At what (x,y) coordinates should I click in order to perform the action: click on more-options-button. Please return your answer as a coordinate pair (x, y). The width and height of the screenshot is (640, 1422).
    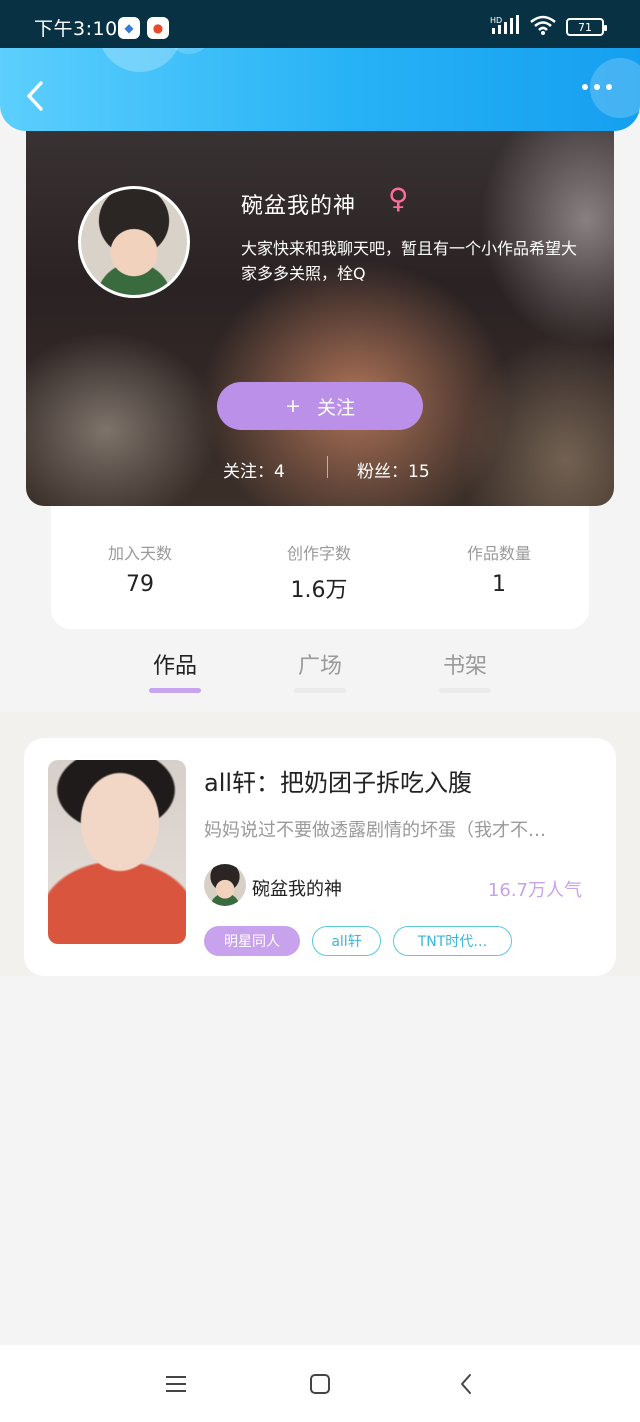
    Looking at the image, I should click on (597, 87).